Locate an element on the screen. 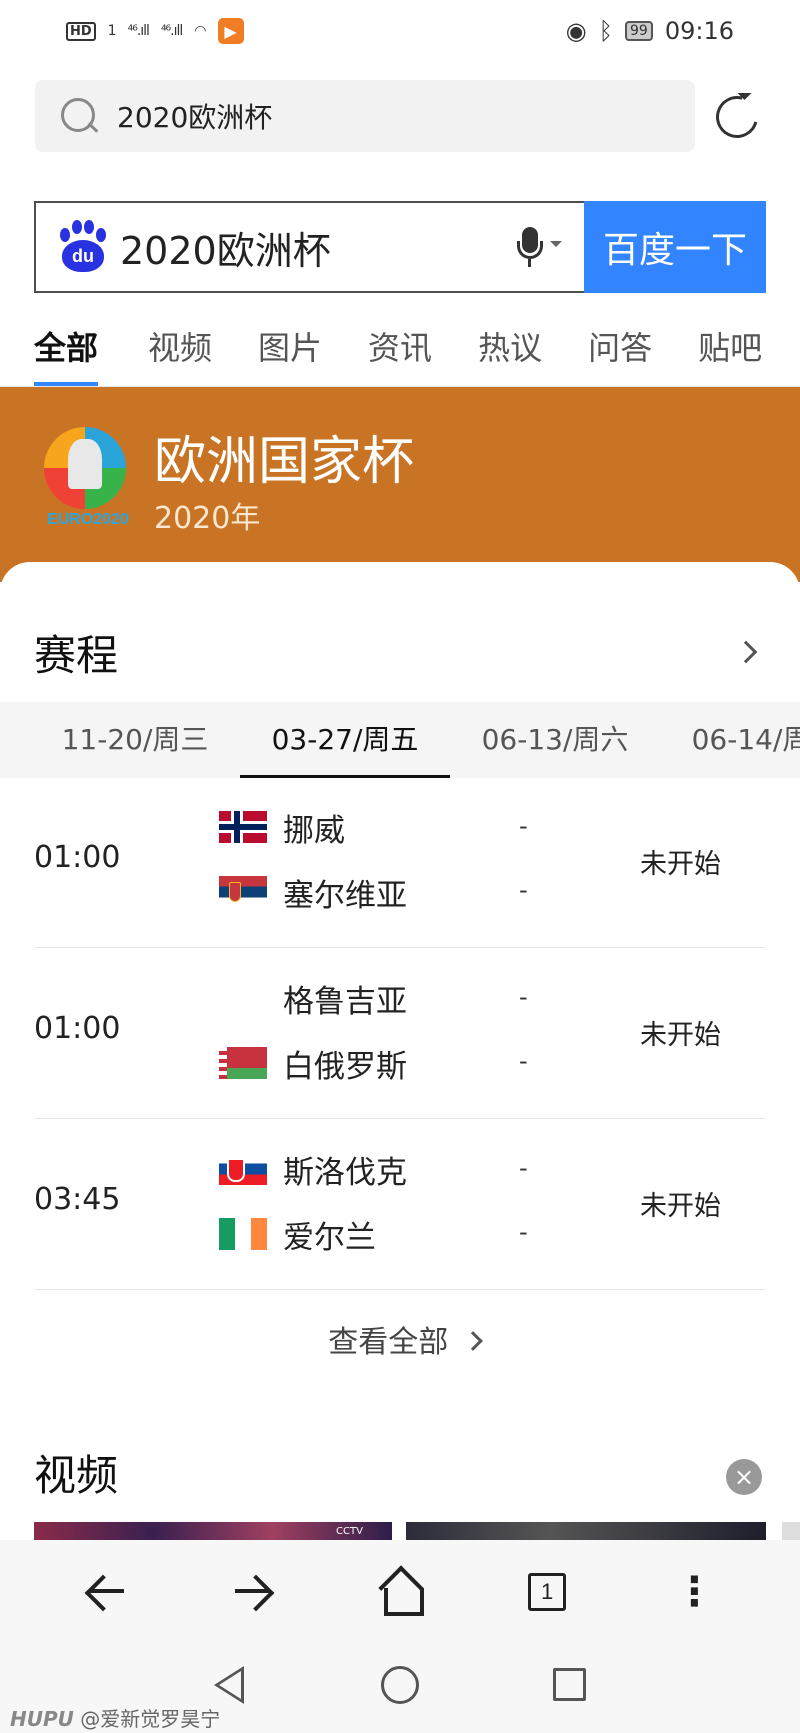  banner-title: 欧洲国家杯 is located at coordinates (284, 462).